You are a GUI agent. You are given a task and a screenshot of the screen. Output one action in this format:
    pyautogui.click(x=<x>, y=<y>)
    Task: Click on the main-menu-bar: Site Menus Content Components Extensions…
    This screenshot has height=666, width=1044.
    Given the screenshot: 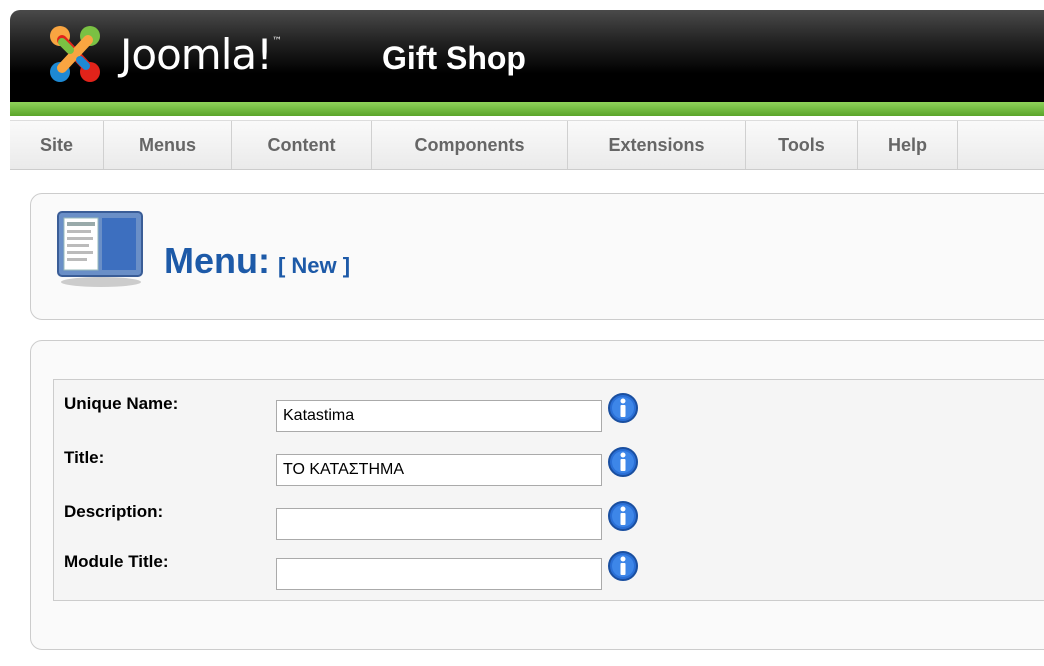 What is the action you would take?
    pyautogui.click(x=527, y=145)
    